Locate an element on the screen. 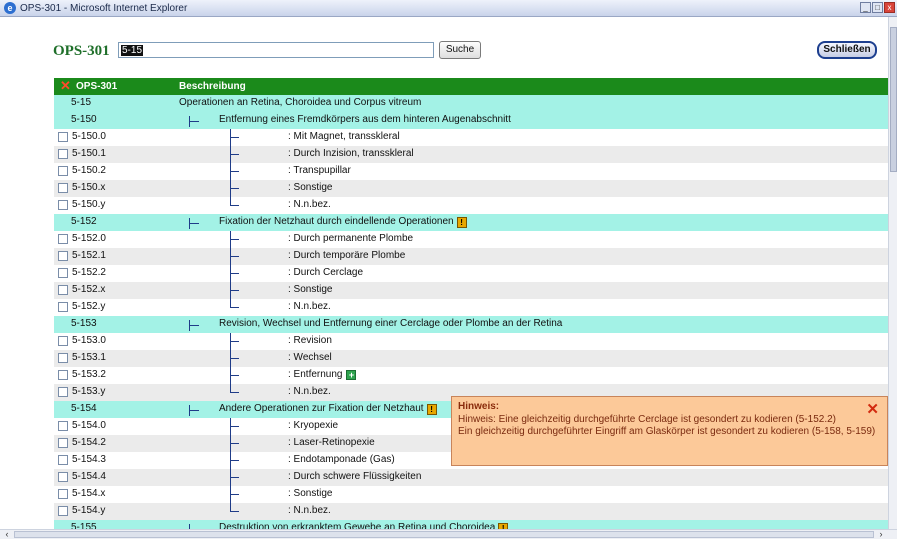 Image resolution: width=897 pixels, height=539 pixels. row-description: : Durch permanente Plombe is located at coordinates (351, 238).